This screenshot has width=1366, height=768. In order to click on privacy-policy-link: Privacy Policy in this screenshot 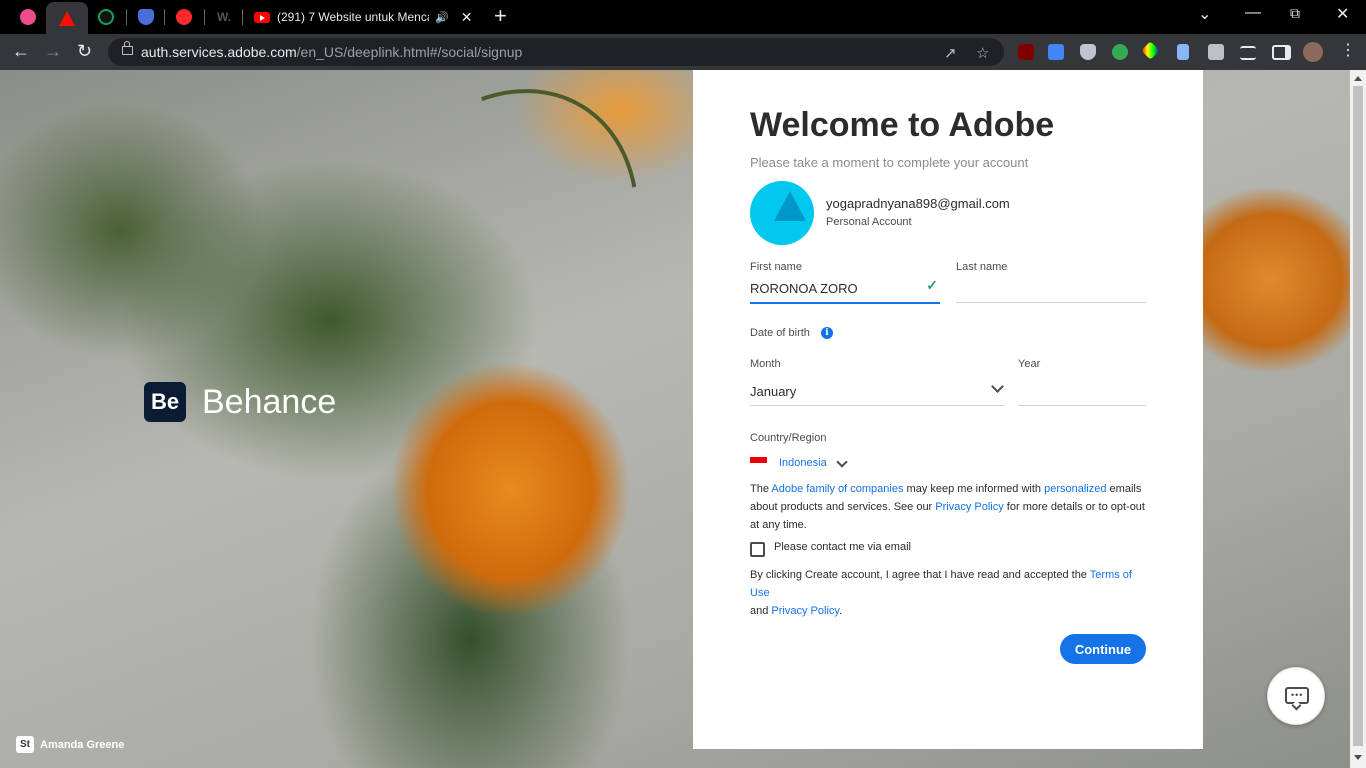, I will do `click(969, 507)`.